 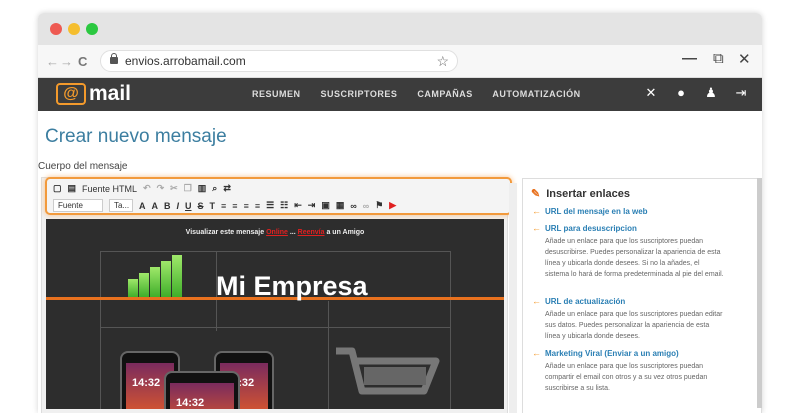 What do you see at coordinates (142, 188) in the screenshot?
I see `toolbar-row-1: ▢ ▤ Fuente HTML ↶ ↷ ✂ ❐ ▥ ⌕ ⇄` at bounding box center [142, 188].